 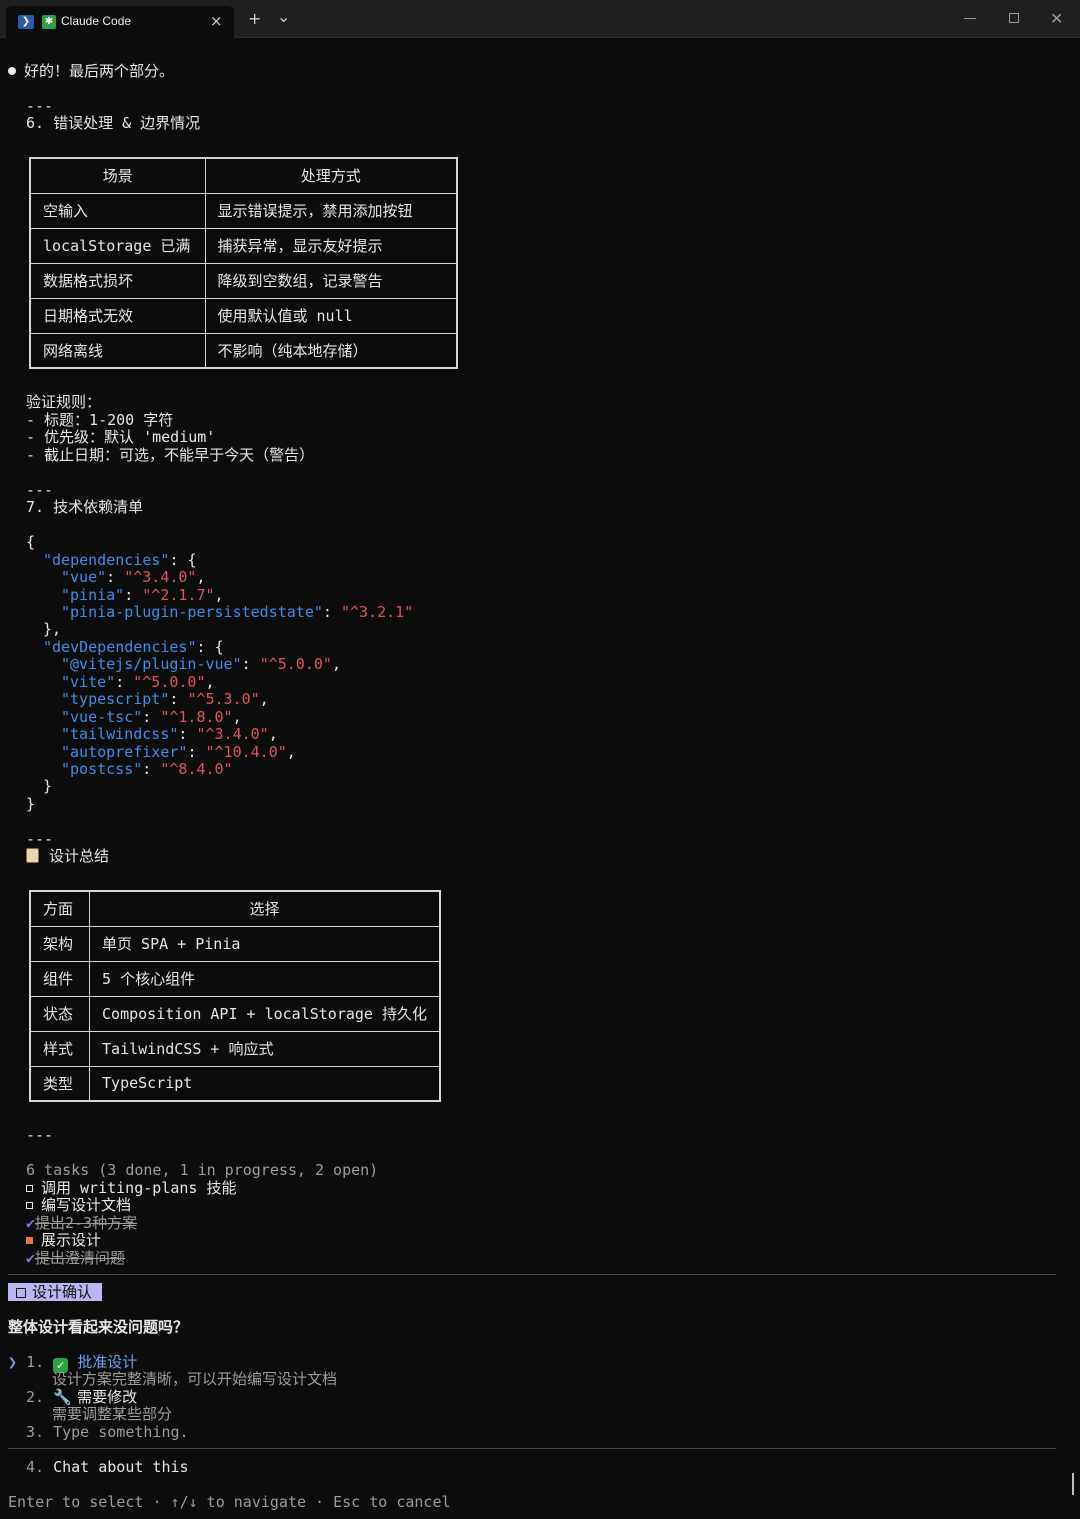 What do you see at coordinates (254, 19) in the screenshot?
I see `new-tab-button: +` at bounding box center [254, 19].